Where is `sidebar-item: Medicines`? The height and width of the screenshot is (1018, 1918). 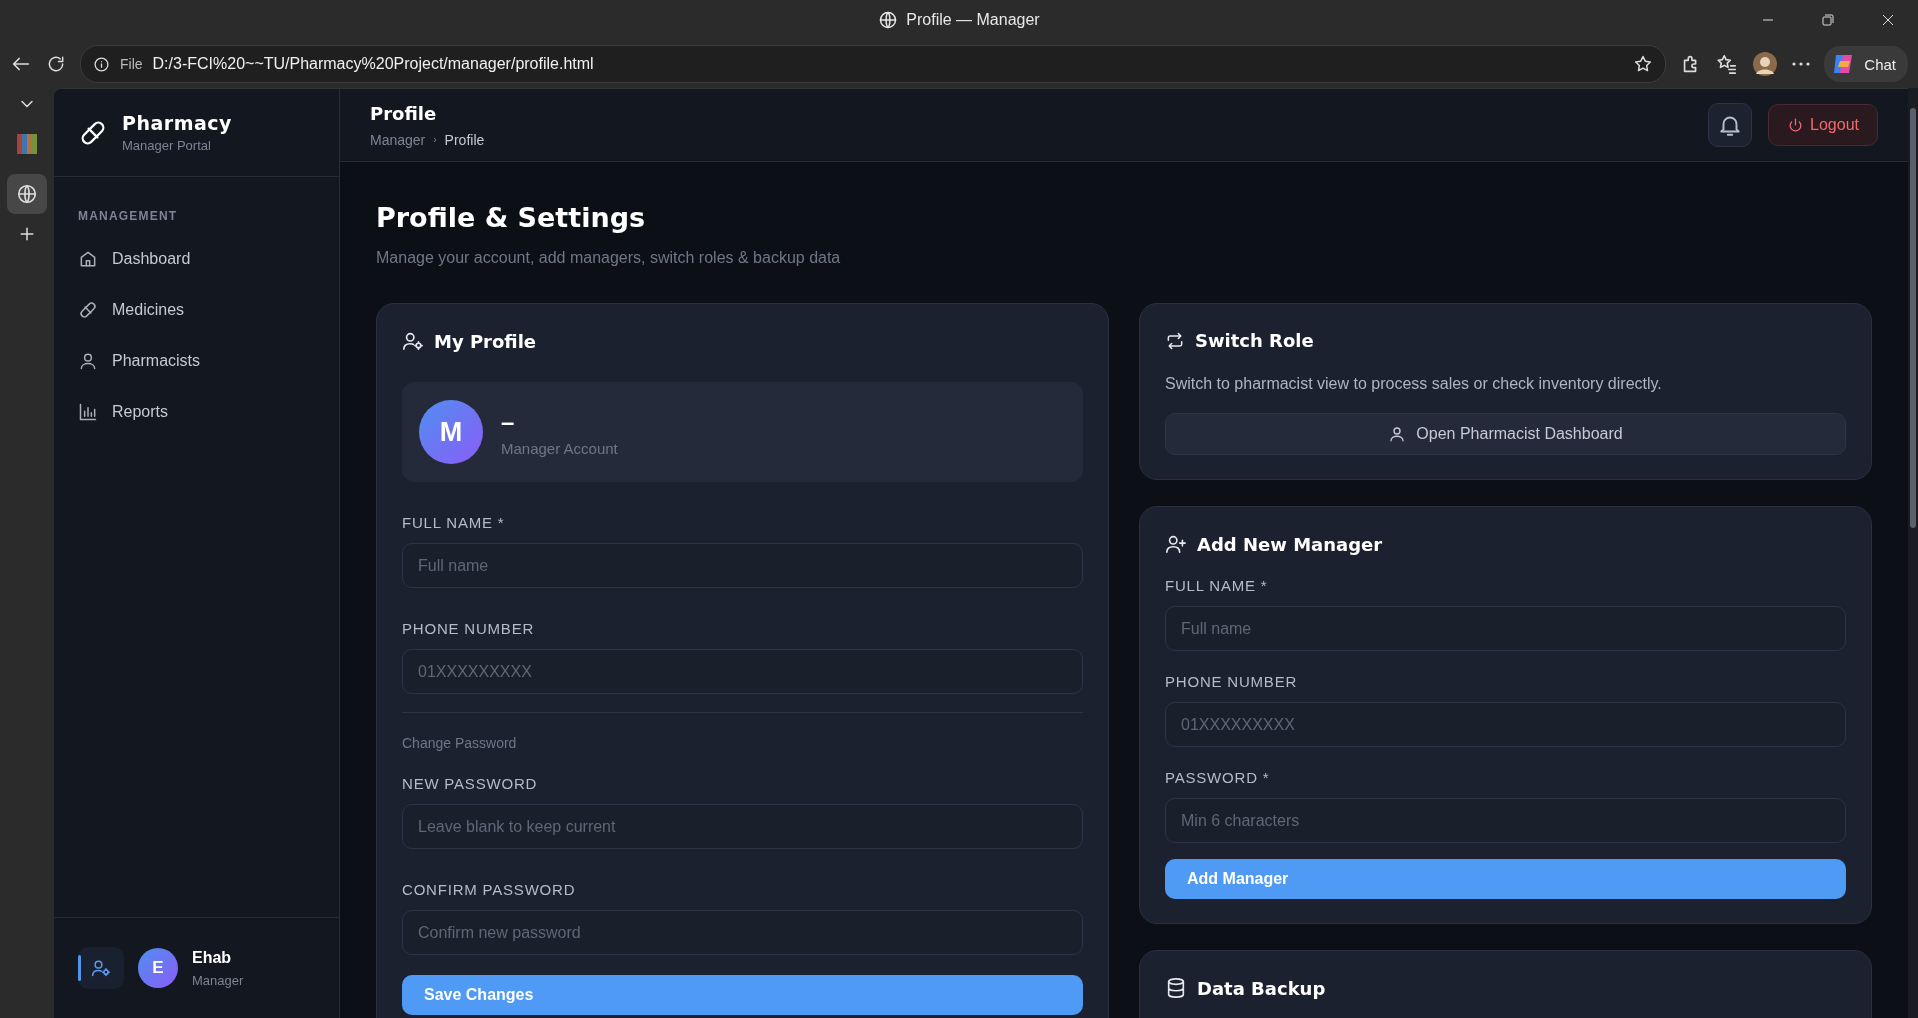
sidebar-item: Medicines is located at coordinates (196, 309).